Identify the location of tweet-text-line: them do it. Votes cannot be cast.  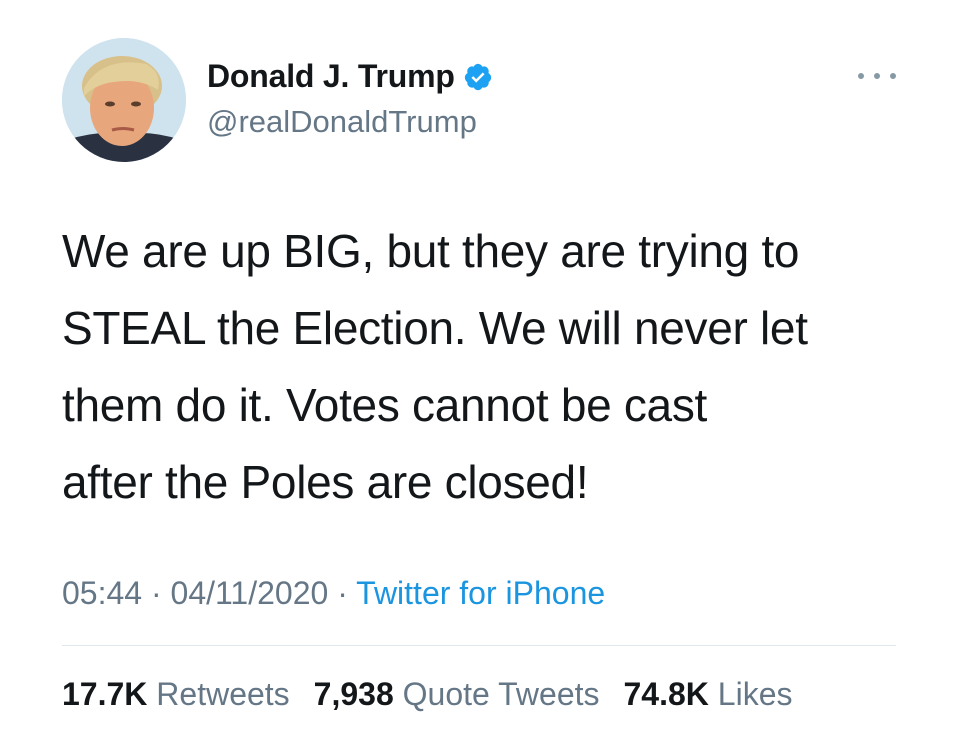
(385, 405).